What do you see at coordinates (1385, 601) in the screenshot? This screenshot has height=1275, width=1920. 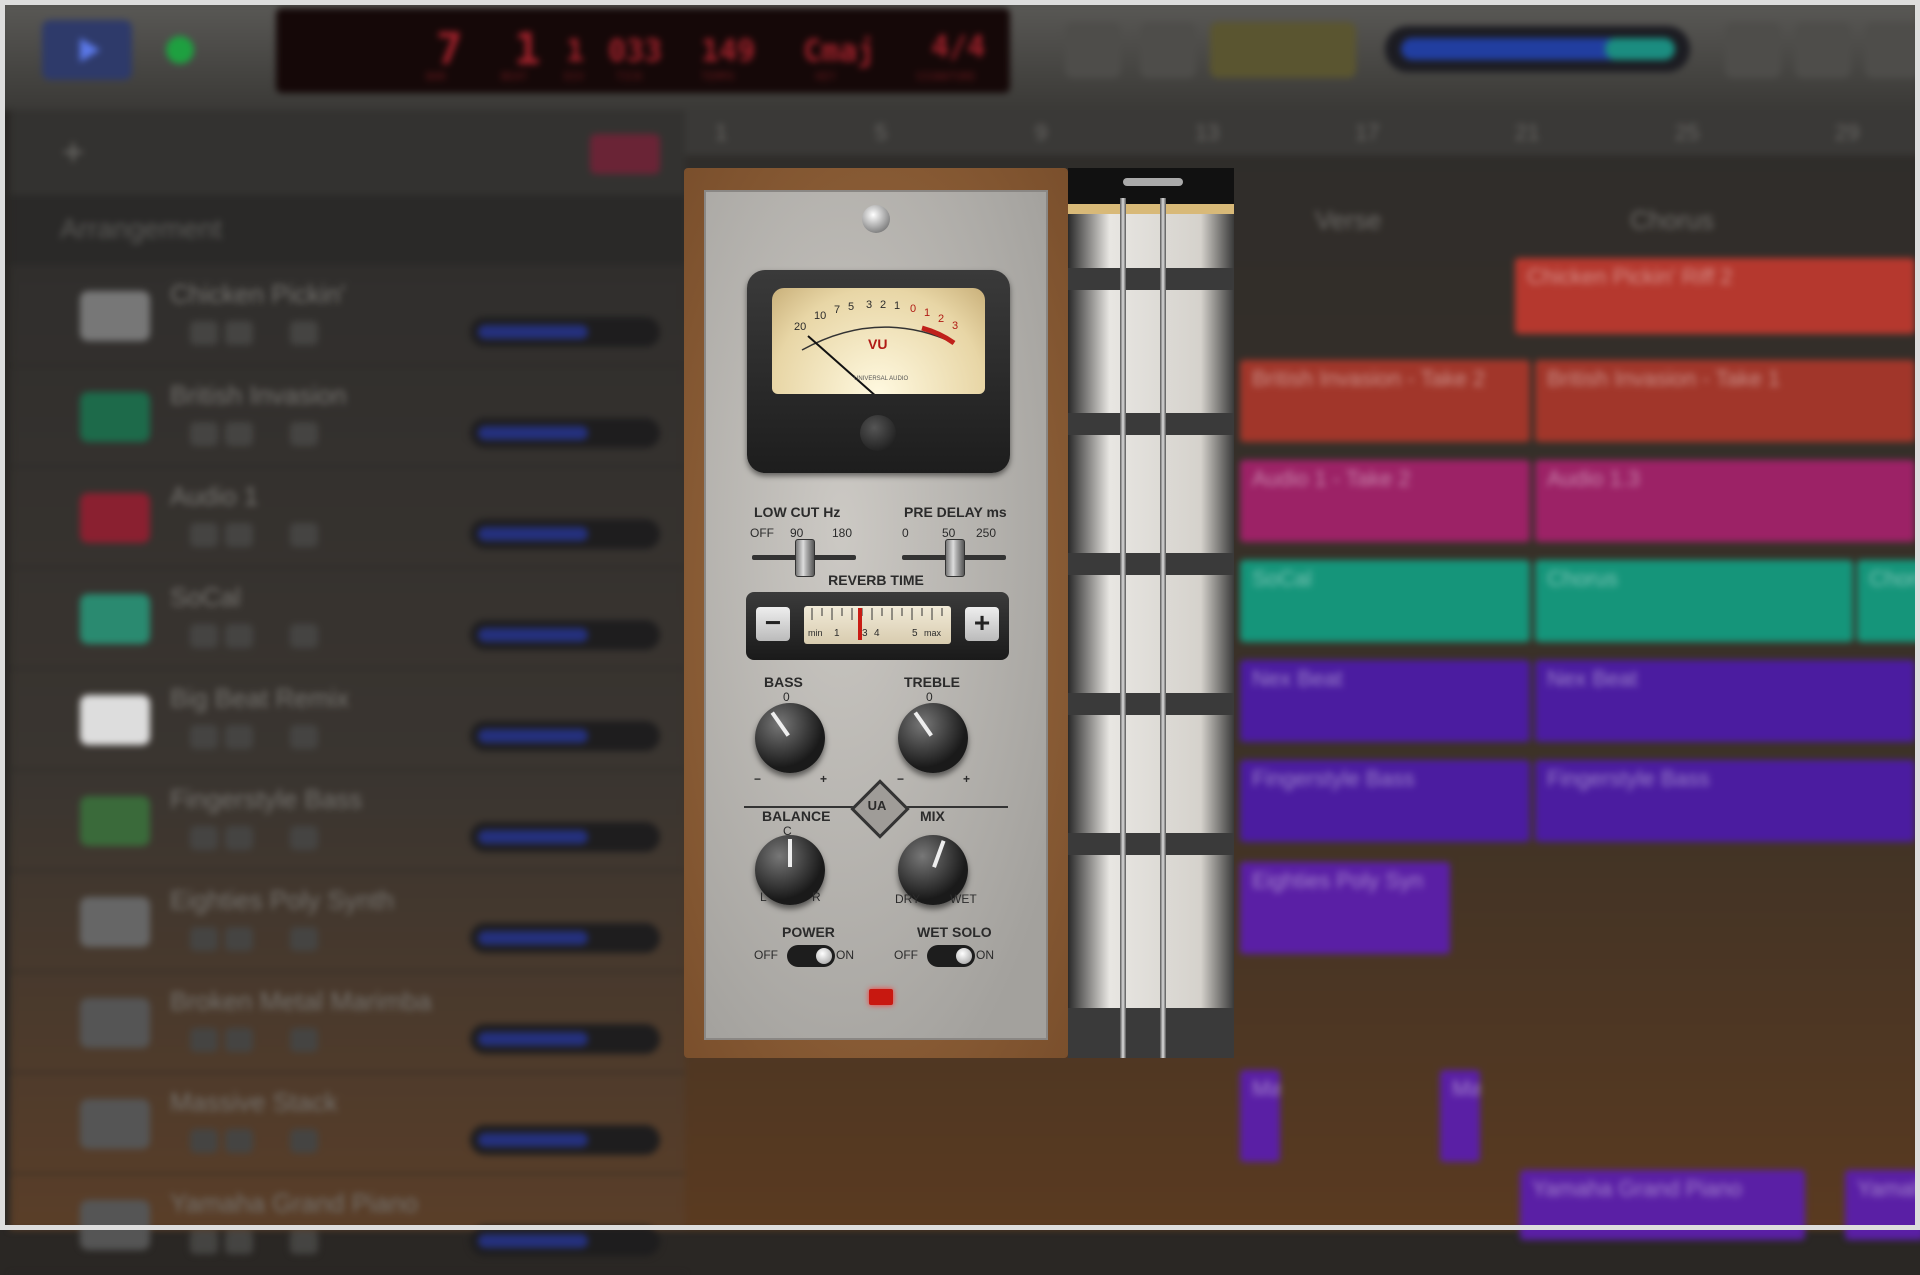 I see `region: SoCal` at bounding box center [1385, 601].